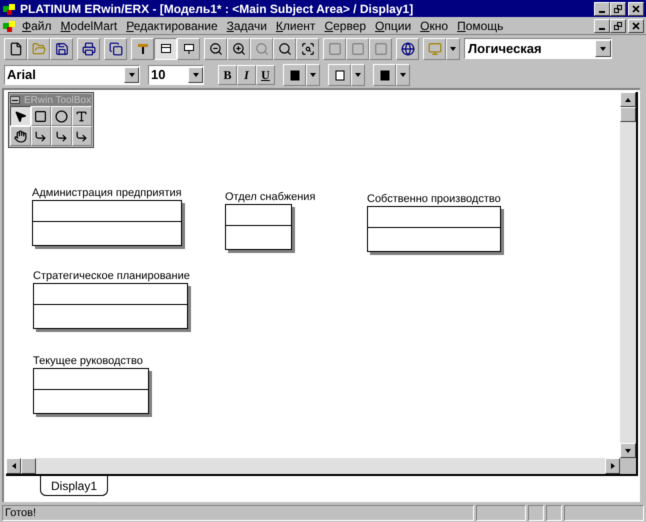 Image resolution: width=646 pixels, height=522 pixels. Describe the element at coordinates (37, 25) in the screenshot. I see `menu-item: Файл` at that location.